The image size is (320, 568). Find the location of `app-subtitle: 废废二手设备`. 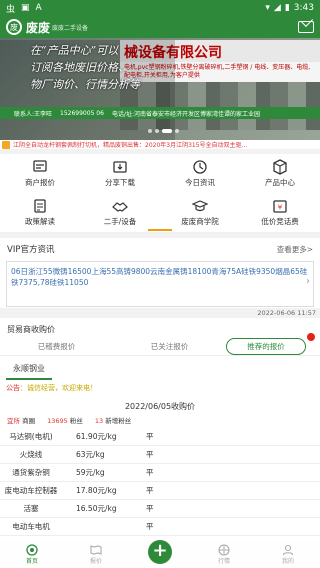

app-subtitle: 废废二手设备 is located at coordinates (70, 28).